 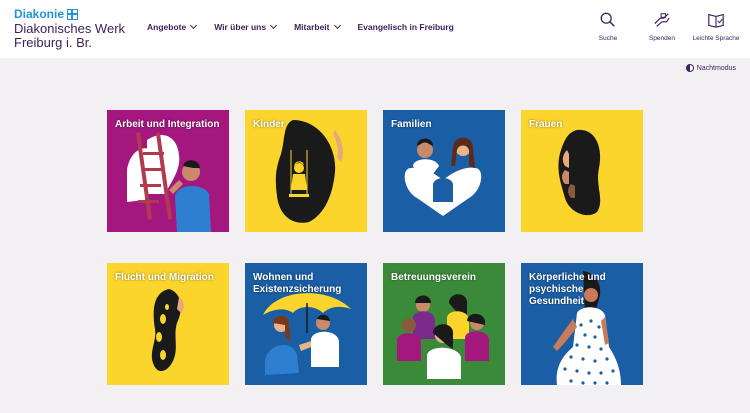 I want to click on donate-button: Spenden, so click(x=662, y=26).